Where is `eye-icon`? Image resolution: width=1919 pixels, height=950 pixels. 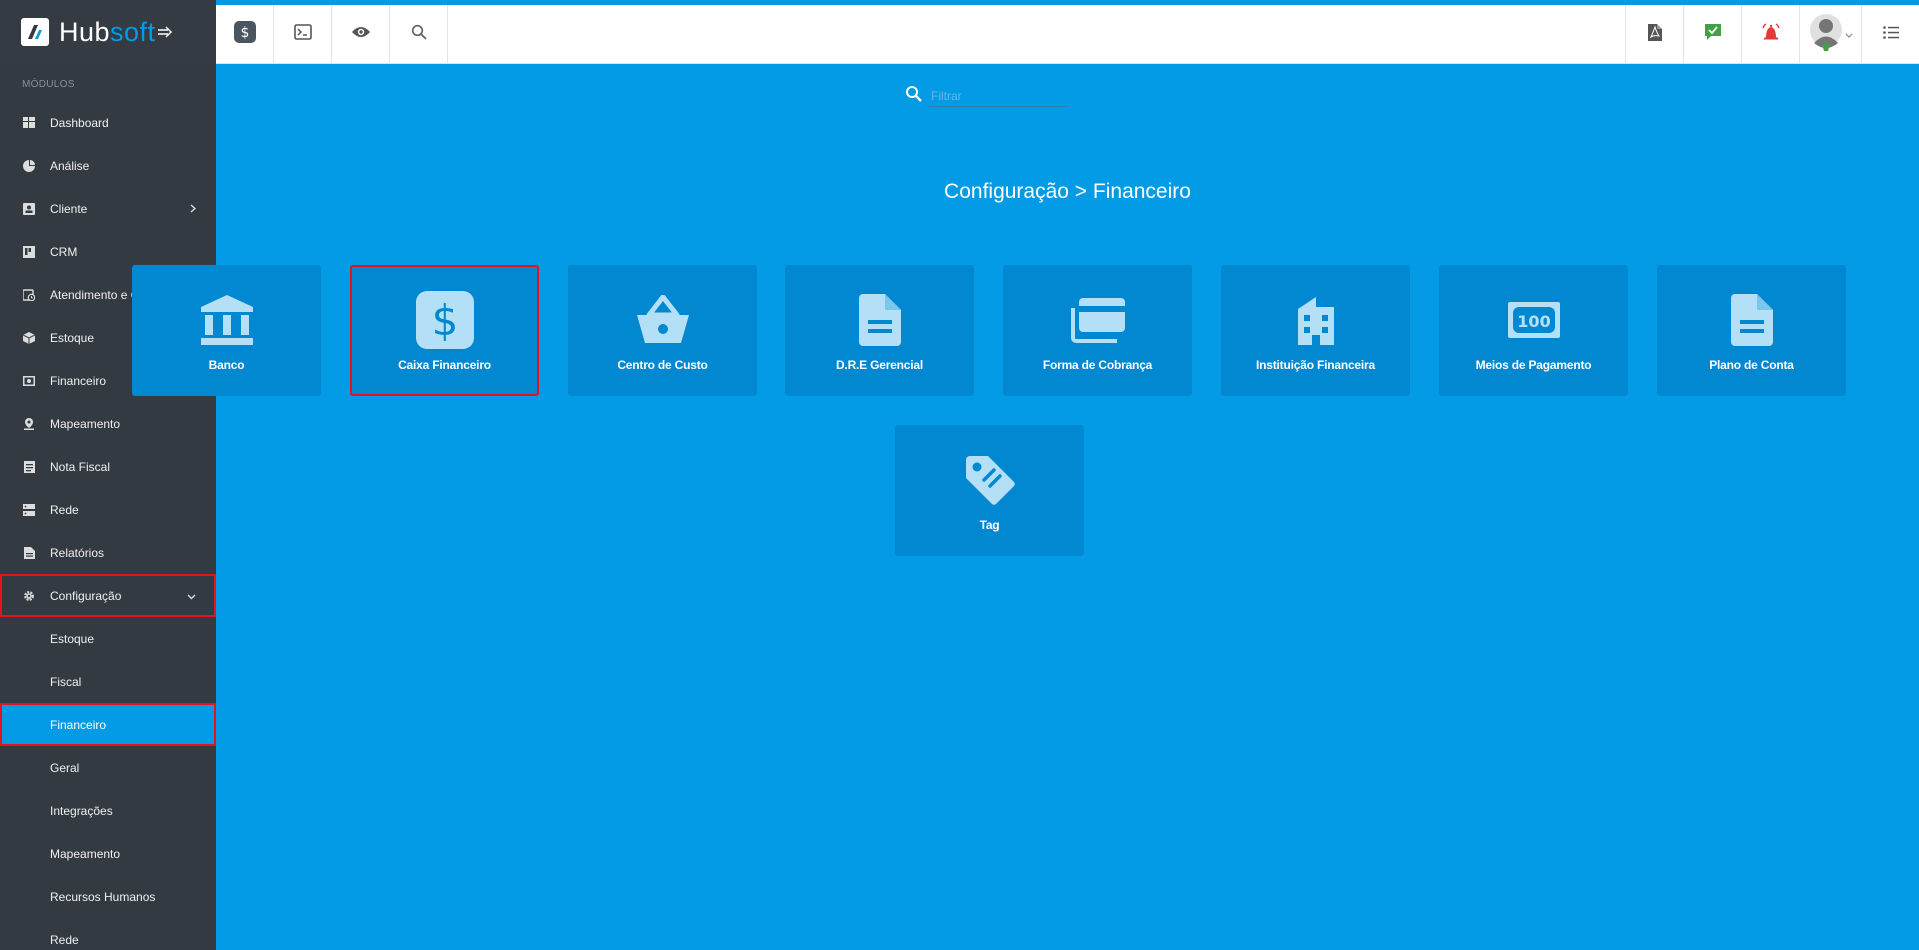 eye-icon is located at coordinates (361, 34).